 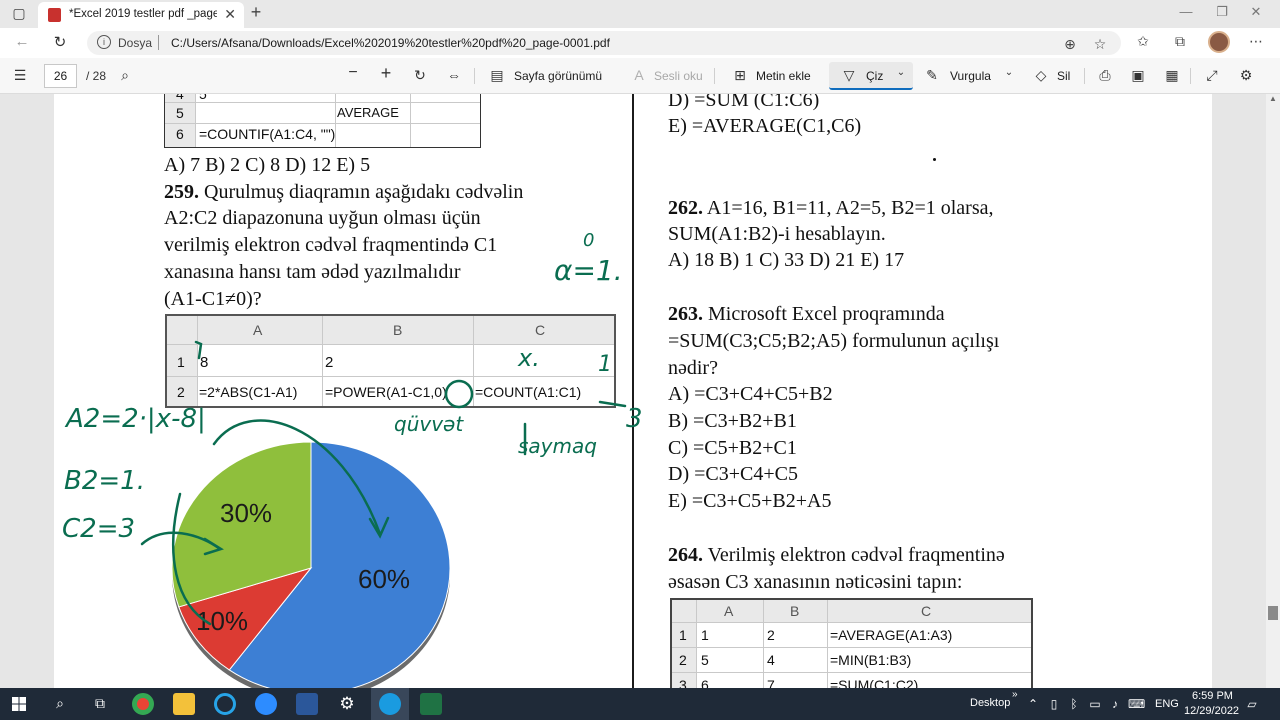 What do you see at coordinates (429, 424) in the screenshot?
I see `ink-note: qüvvət` at bounding box center [429, 424].